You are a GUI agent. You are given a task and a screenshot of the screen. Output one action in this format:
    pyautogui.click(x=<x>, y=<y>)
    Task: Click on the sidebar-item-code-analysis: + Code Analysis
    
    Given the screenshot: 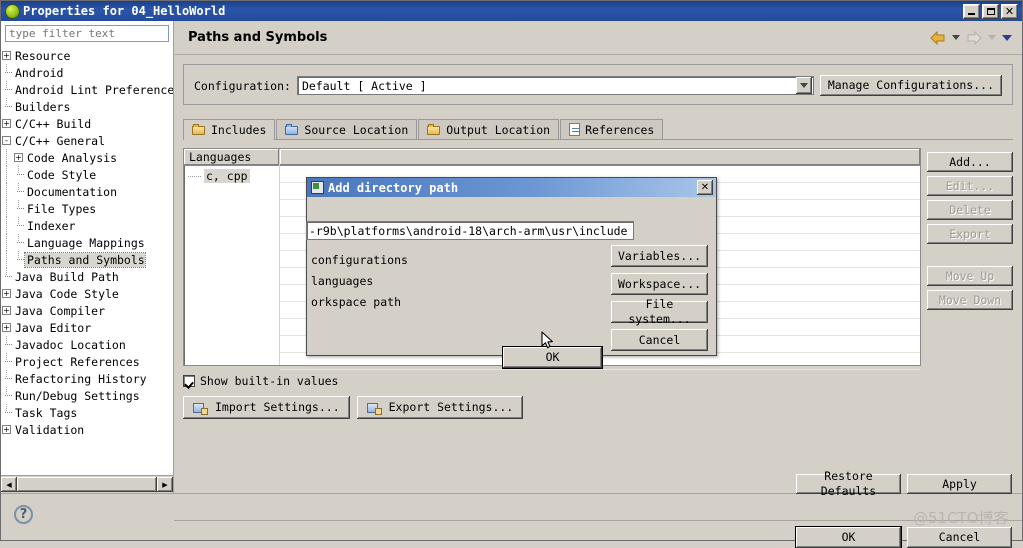 What is the action you would take?
    pyautogui.click(x=87, y=157)
    